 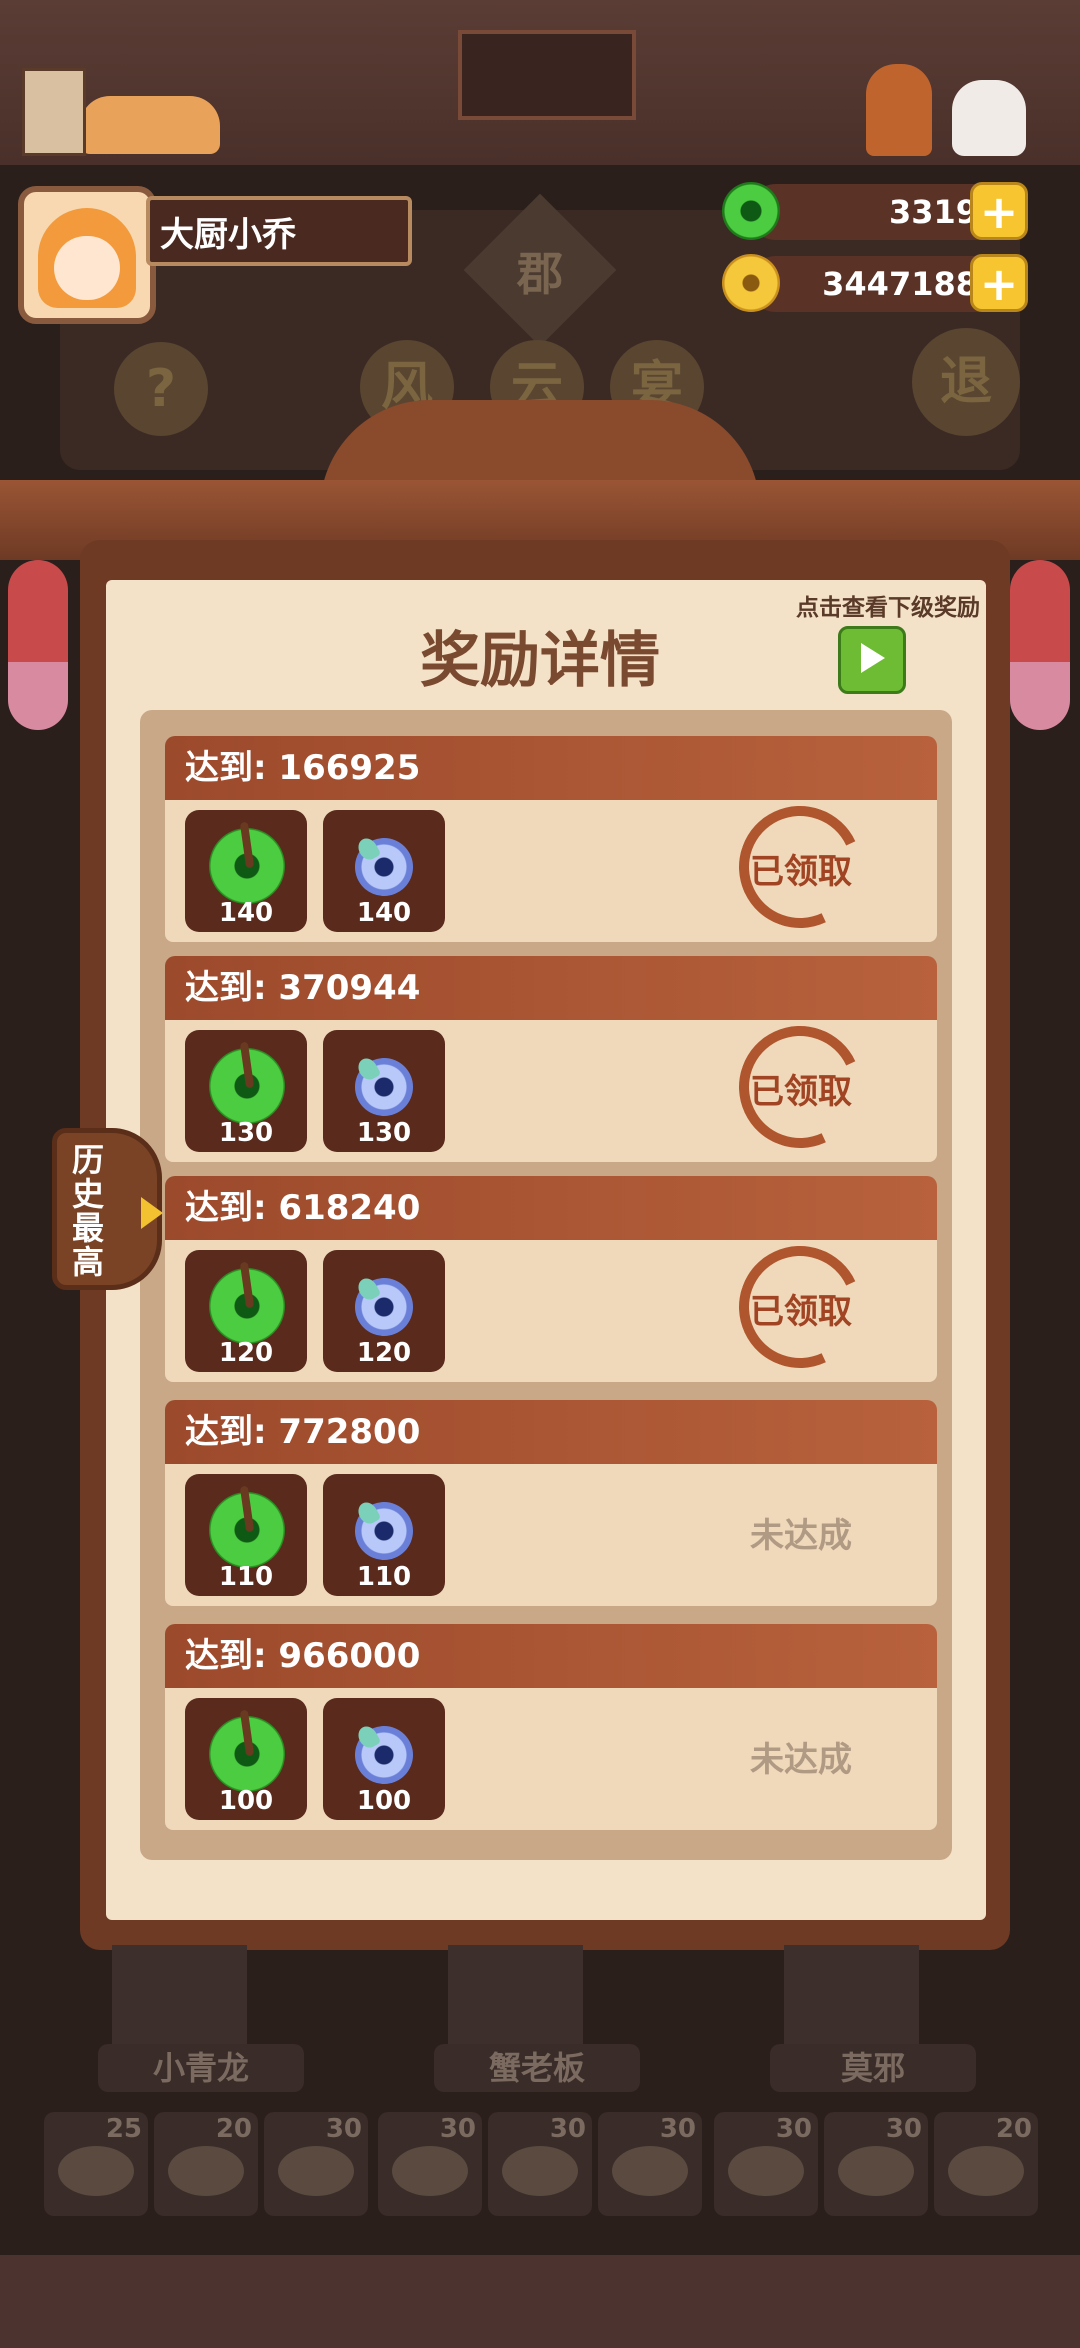 What do you see at coordinates (161, 389) in the screenshot?
I see `help-button: ?` at bounding box center [161, 389].